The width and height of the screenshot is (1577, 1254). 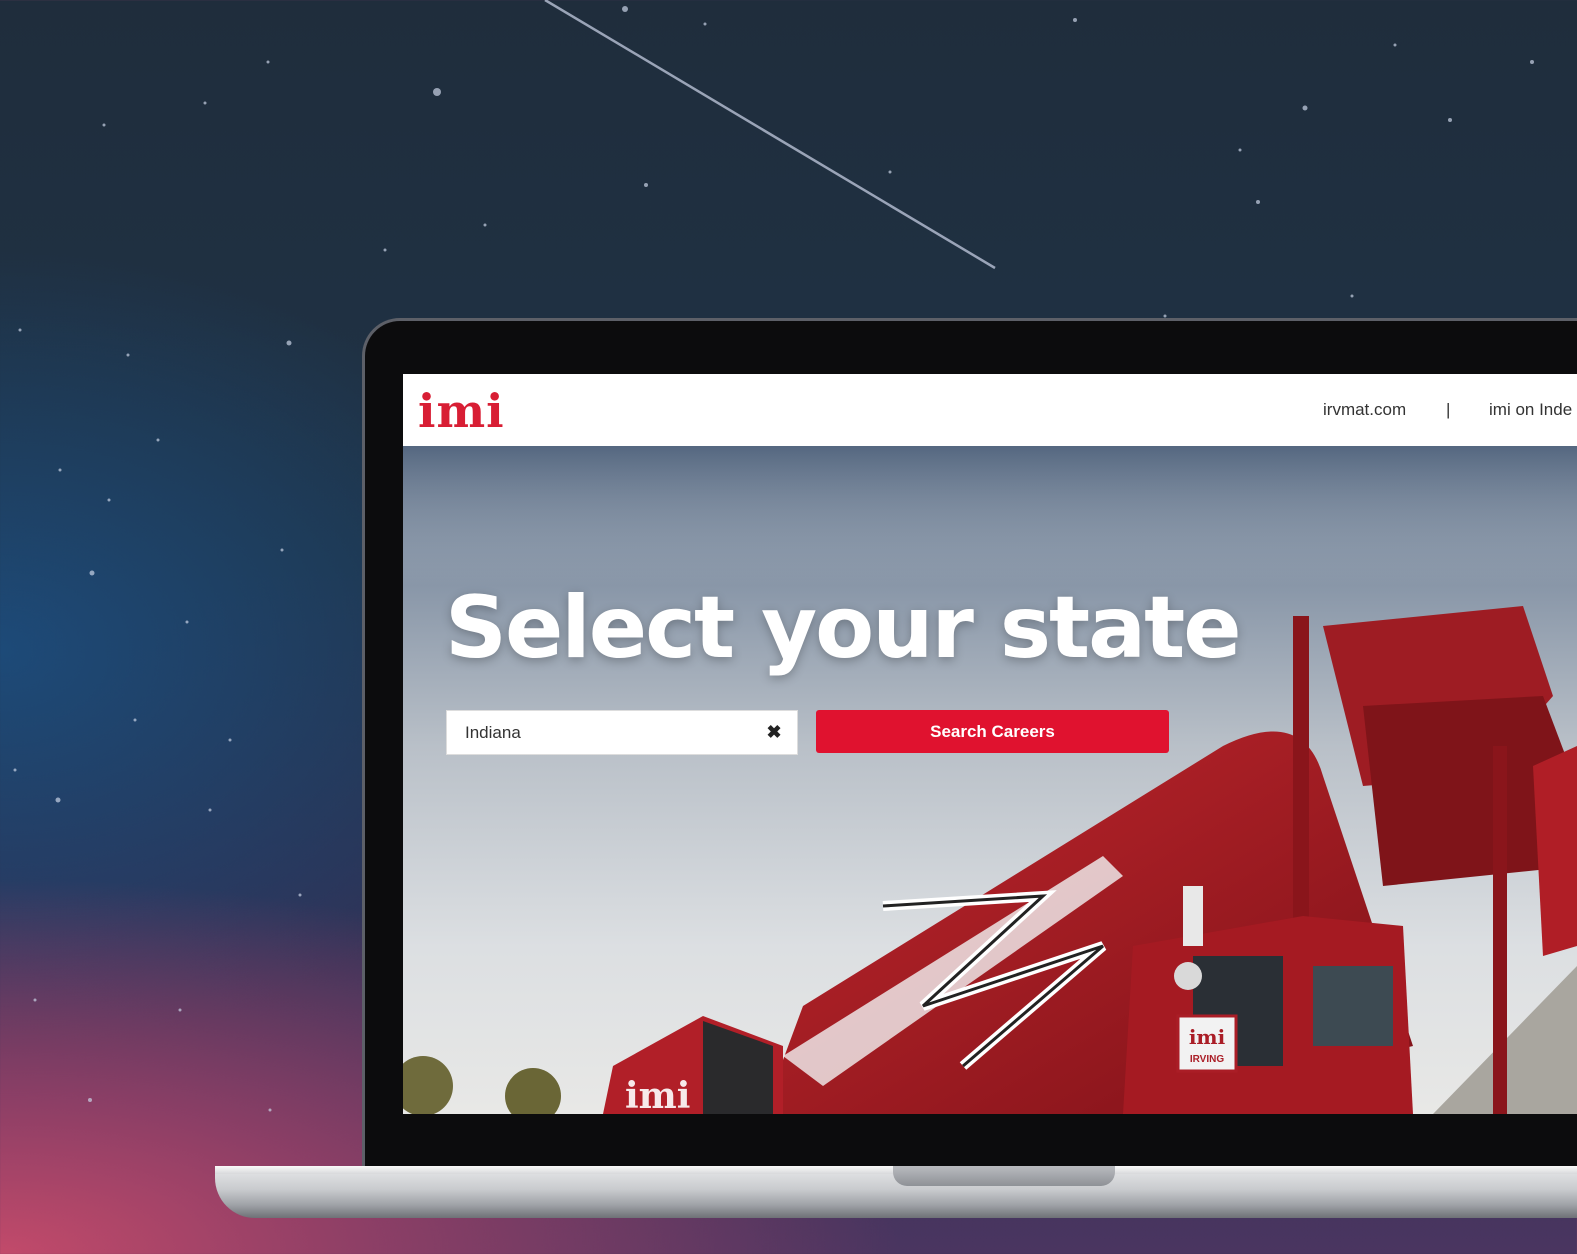 What do you see at coordinates (1207, 1037) in the screenshot?
I see `truck-plate-text: imi` at bounding box center [1207, 1037].